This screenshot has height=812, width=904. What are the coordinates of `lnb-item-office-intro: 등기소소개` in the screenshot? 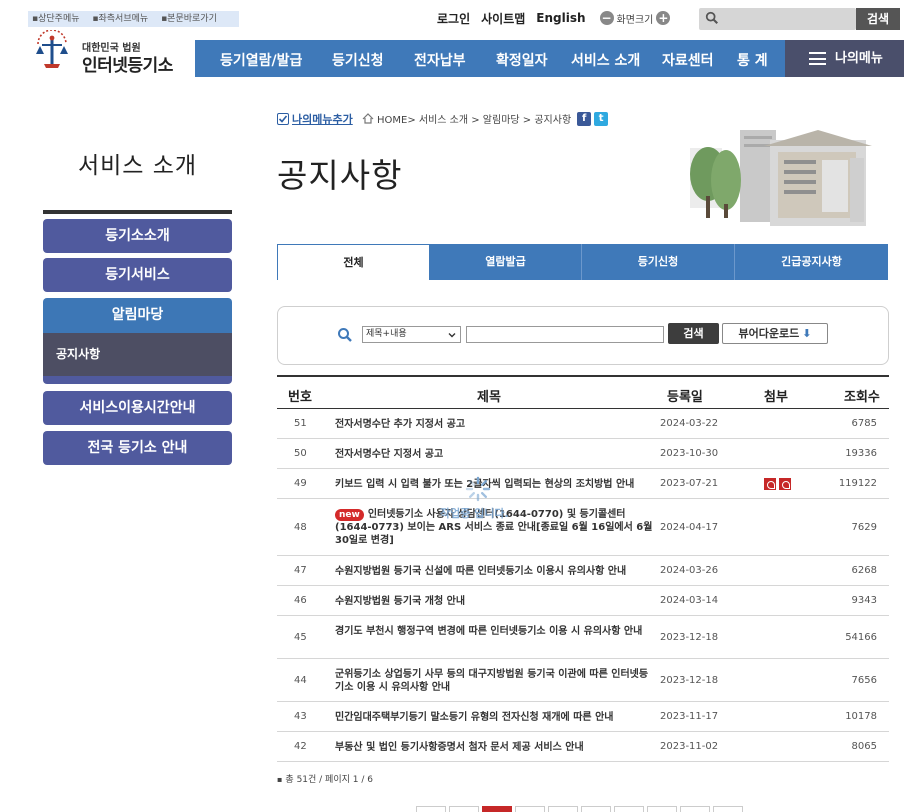 It's located at (137, 236).